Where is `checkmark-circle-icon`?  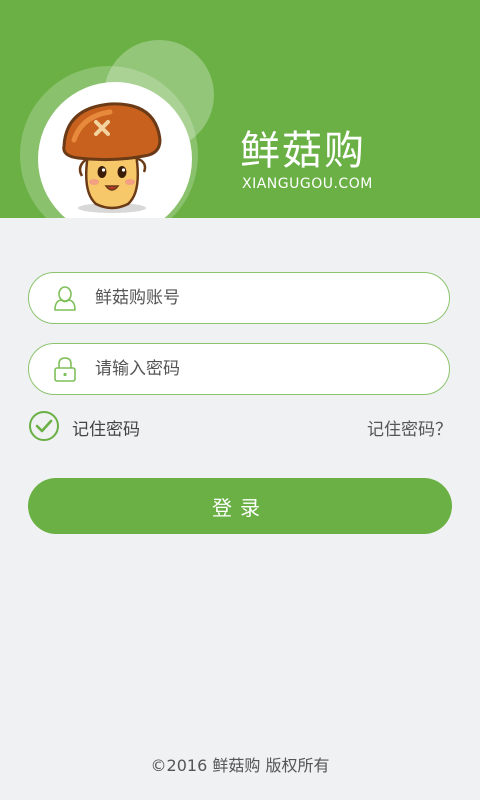
checkmark-circle-icon is located at coordinates (44, 426).